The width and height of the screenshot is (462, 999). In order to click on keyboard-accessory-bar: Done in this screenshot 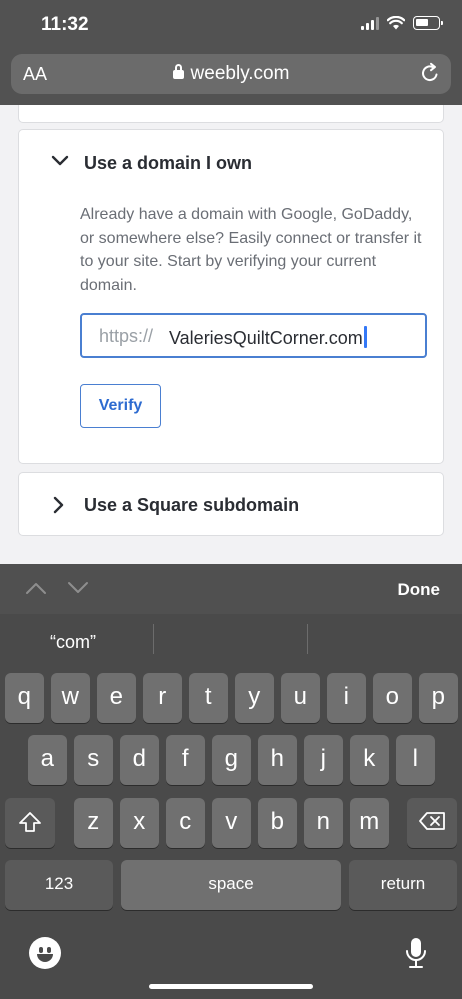, I will do `click(231, 589)`.